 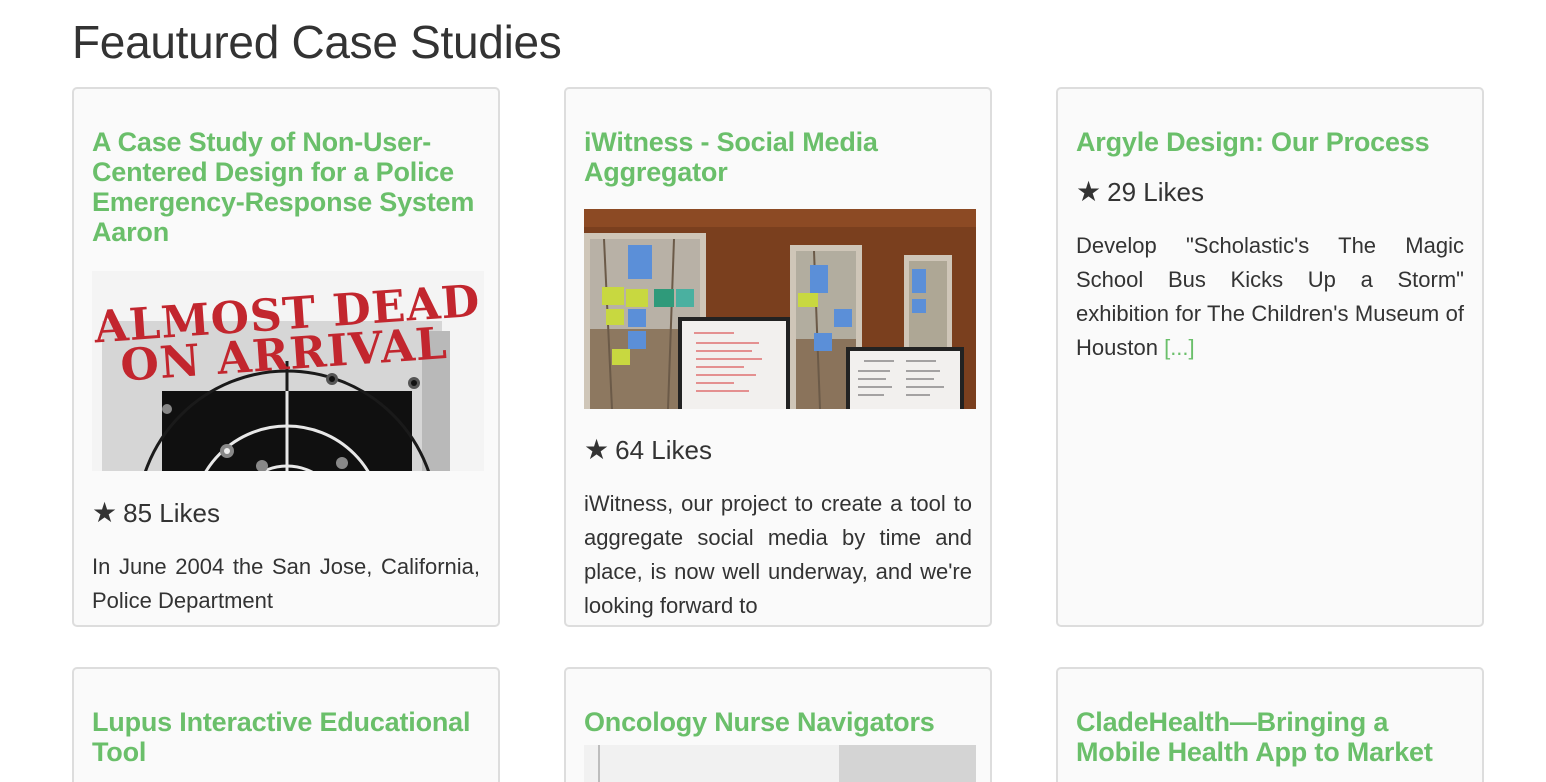 What do you see at coordinates (317, 42) in the screenshot?
I see `page-title: Feautured Case Studies` at bounding box center [317, 42].